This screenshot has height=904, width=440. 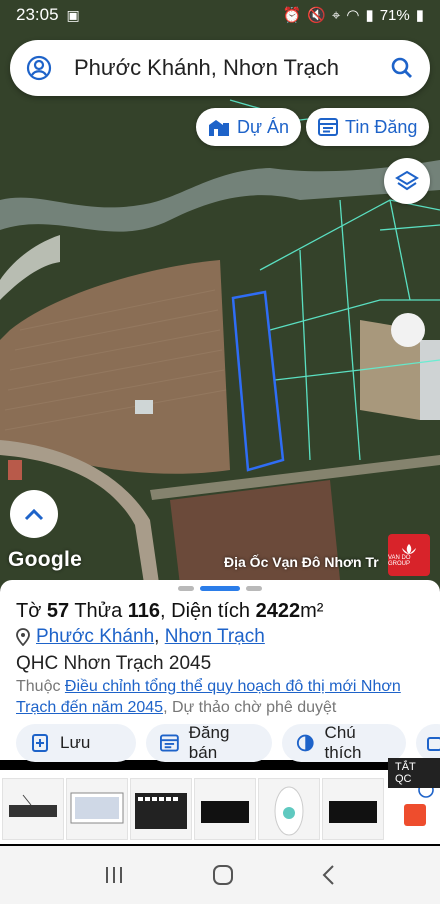 I want to click on keyboard-product-icon, so click(x=161, y=811).